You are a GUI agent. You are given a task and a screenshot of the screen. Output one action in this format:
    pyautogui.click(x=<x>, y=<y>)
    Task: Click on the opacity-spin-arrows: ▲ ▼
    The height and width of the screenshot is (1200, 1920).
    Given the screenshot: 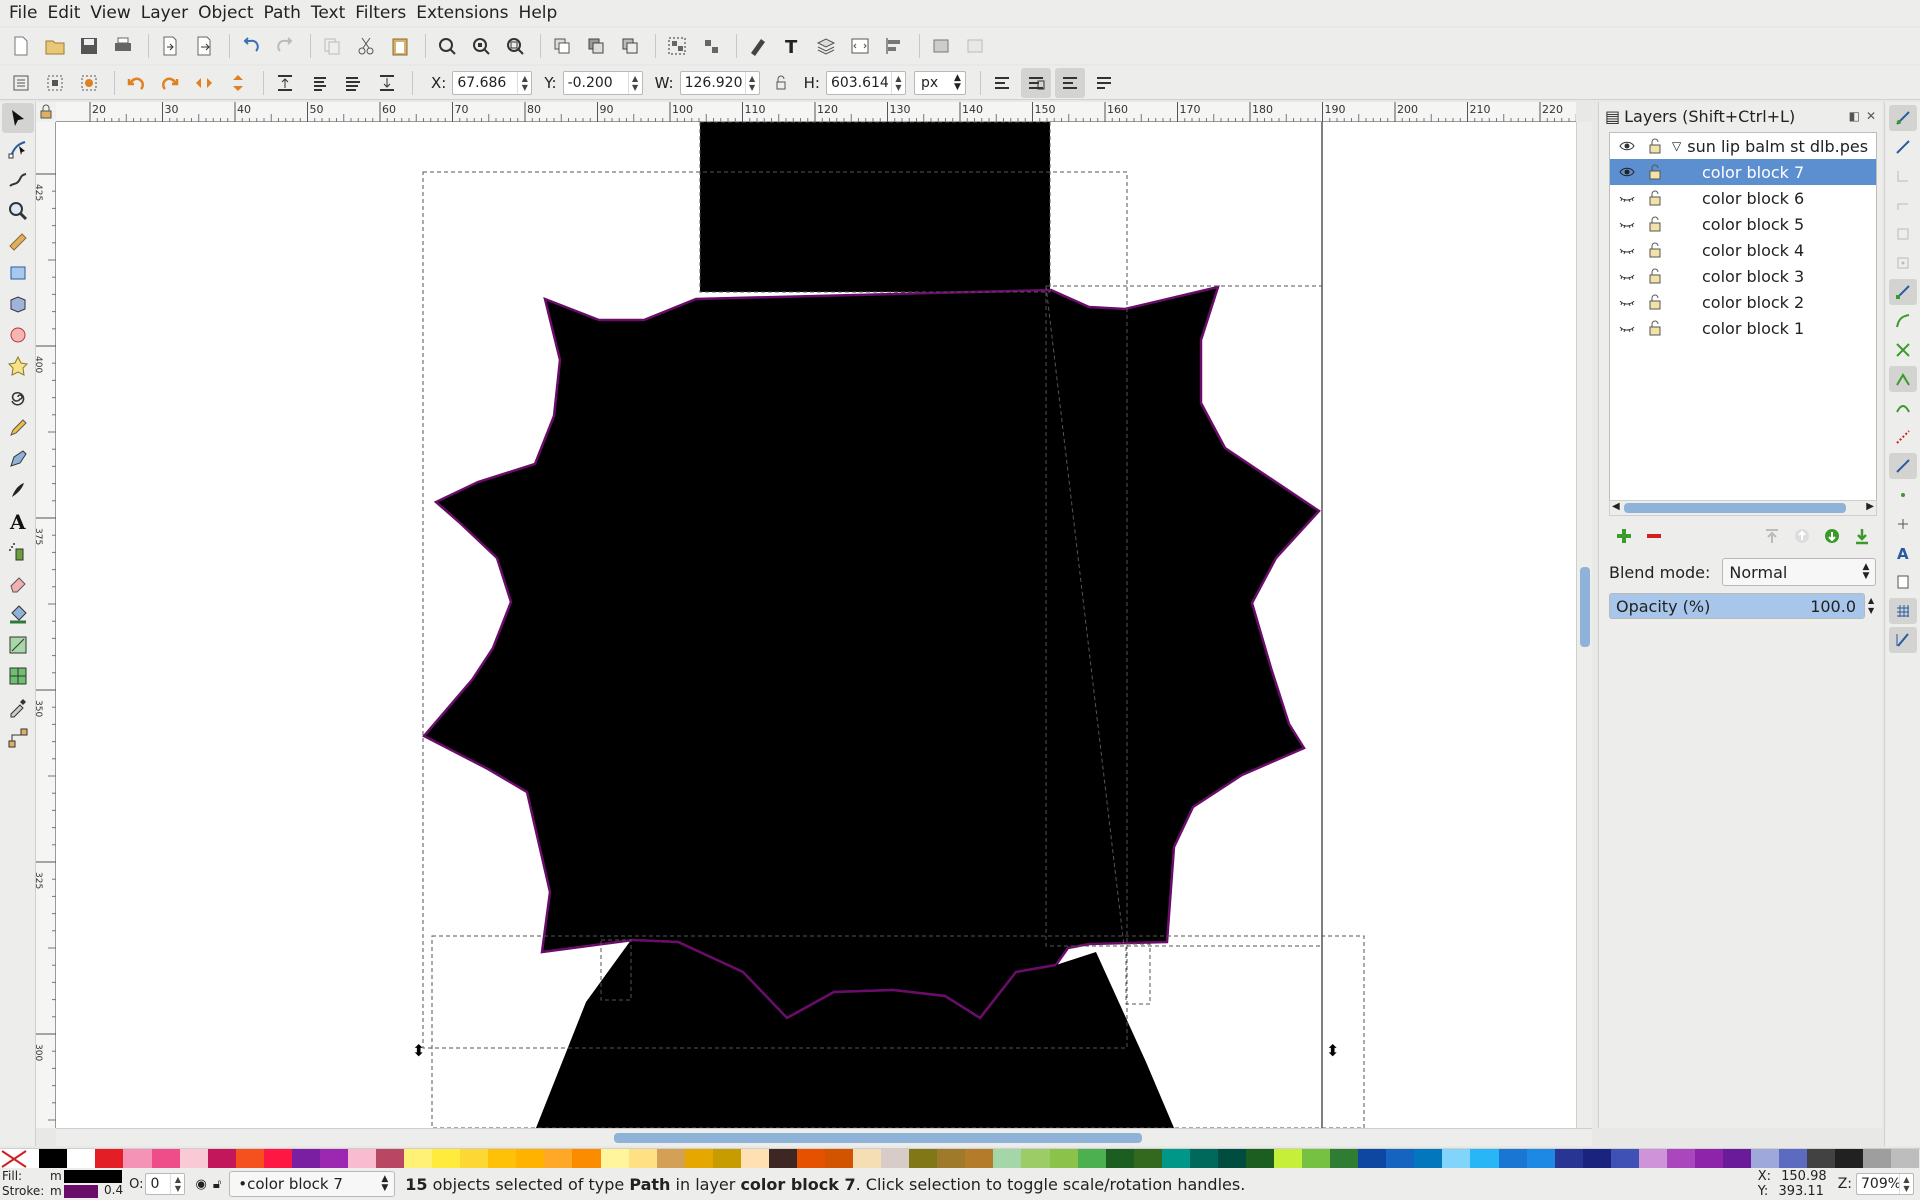 What is the action you would take?
    pyautogui.click(x=1871, y=606)
    